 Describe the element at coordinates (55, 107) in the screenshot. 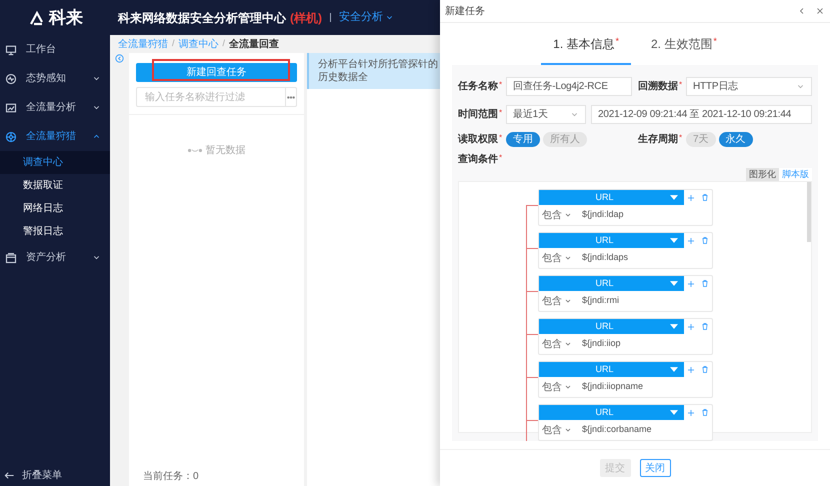

I see `sidebar-item: 全流量分析` at that location.